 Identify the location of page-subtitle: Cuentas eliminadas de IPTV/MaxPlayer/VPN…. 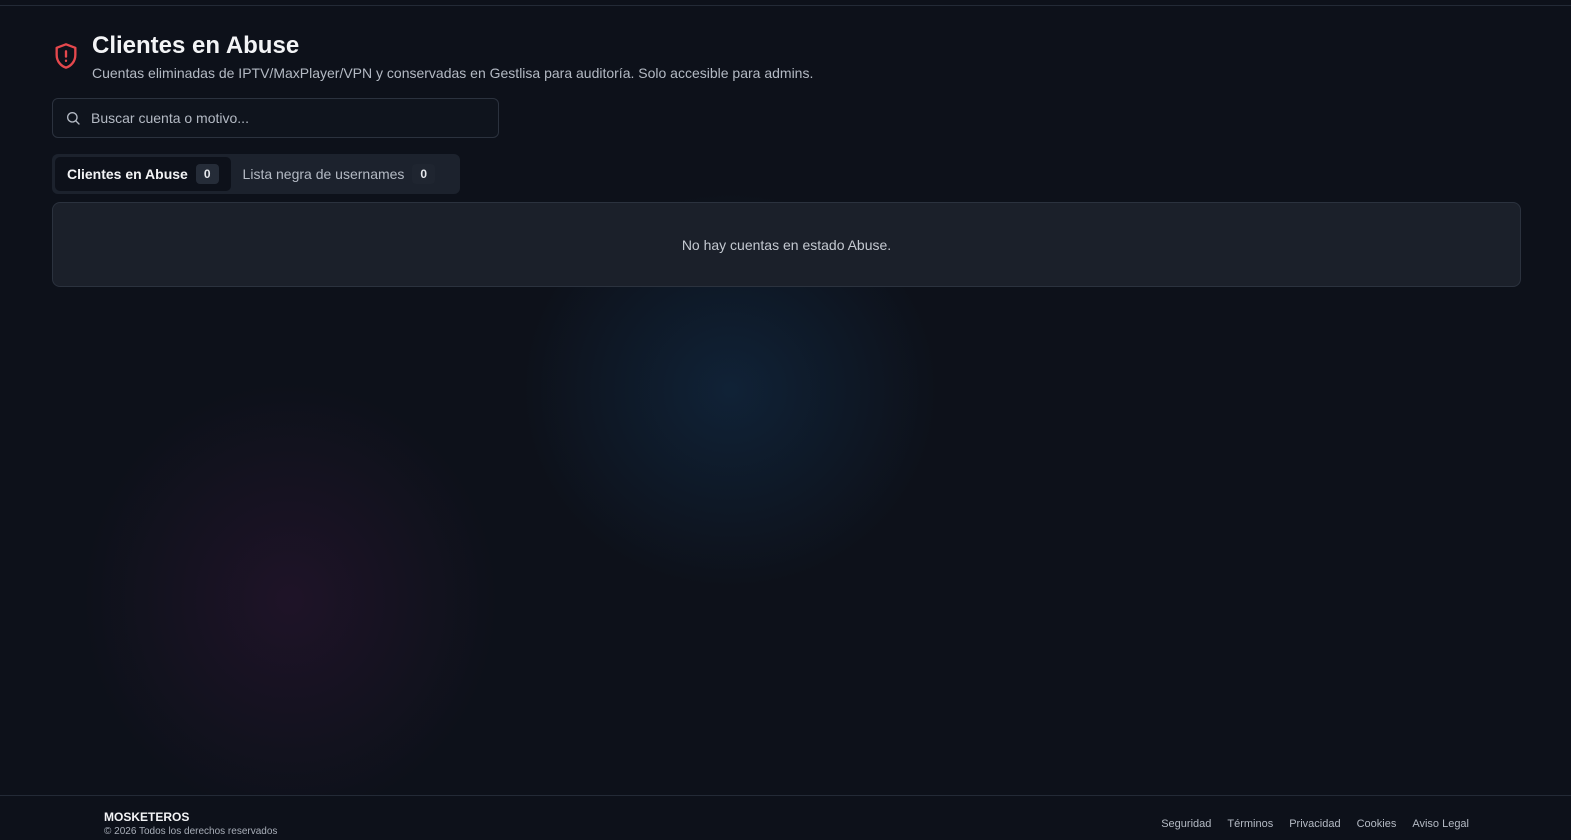
(453, 73).